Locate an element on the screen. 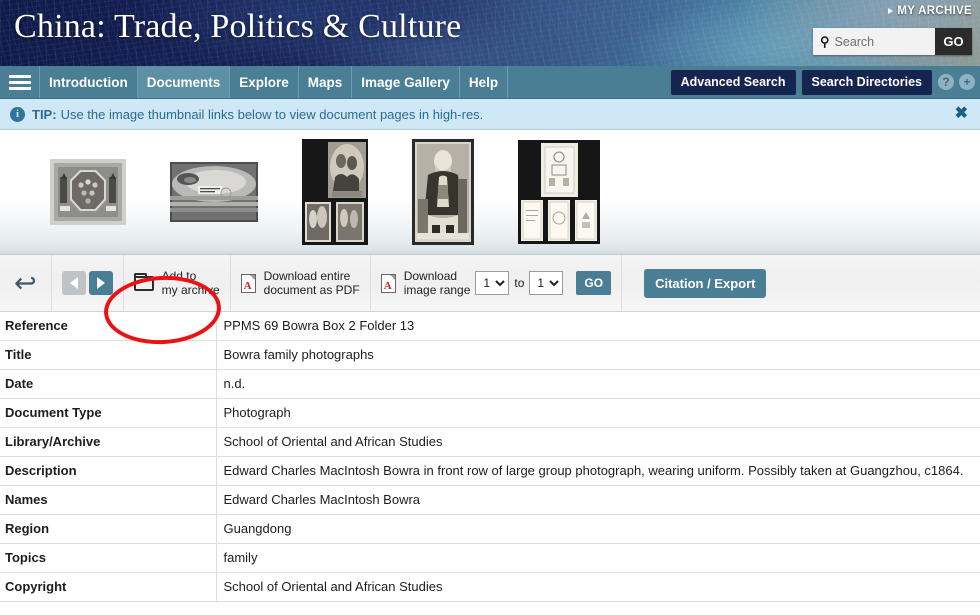 This screenshot has width=980, height=615. search-go-button: GO is located at coordinates (953, 41).